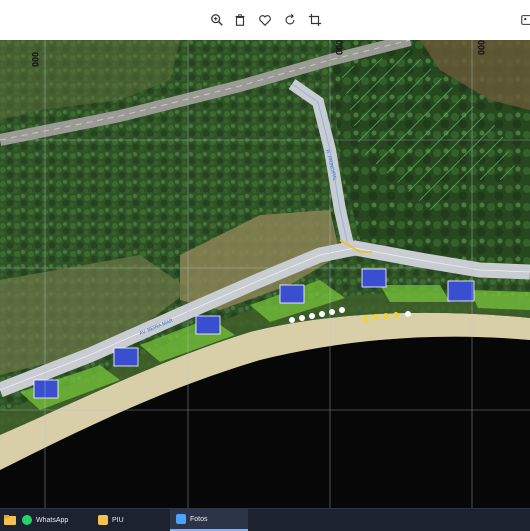  Describe the element at coordinates (118, 520) in the screenshot. I see `taskbar-label: PIU` at that location.